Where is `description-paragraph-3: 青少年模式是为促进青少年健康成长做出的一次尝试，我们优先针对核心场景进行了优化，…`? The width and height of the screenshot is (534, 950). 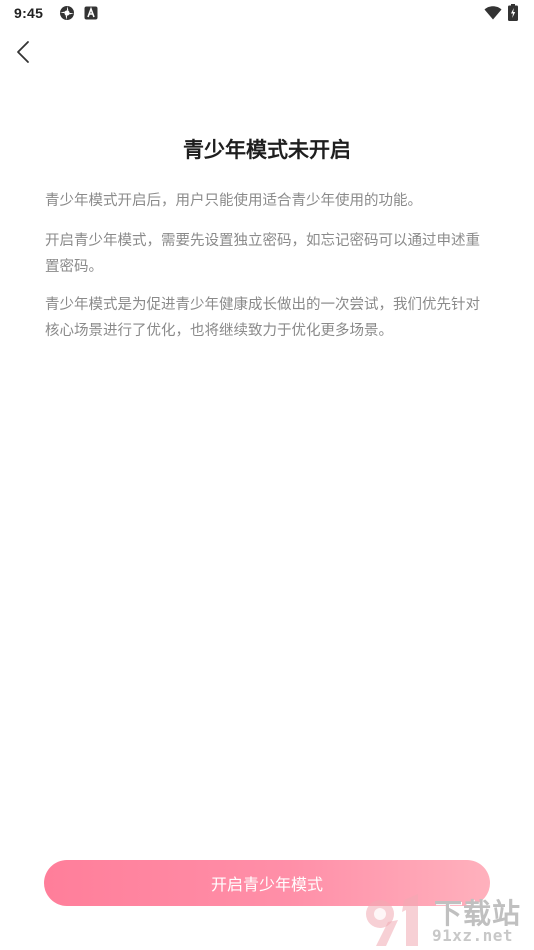
description-paragraph-3: 青少年模式是为促进青少年健康成长做出的一次尝试，我们优先针对核心场景进行了优化，… is located at coordinates (262, 318).